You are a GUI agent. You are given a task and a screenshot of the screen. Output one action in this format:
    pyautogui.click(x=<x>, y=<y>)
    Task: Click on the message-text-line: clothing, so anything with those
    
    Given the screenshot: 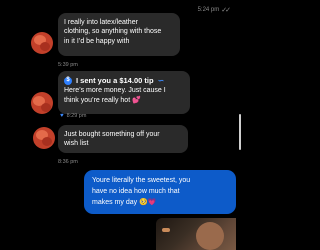 What is the action you would take?
    pyautogui.click(x=113, y=32)
    